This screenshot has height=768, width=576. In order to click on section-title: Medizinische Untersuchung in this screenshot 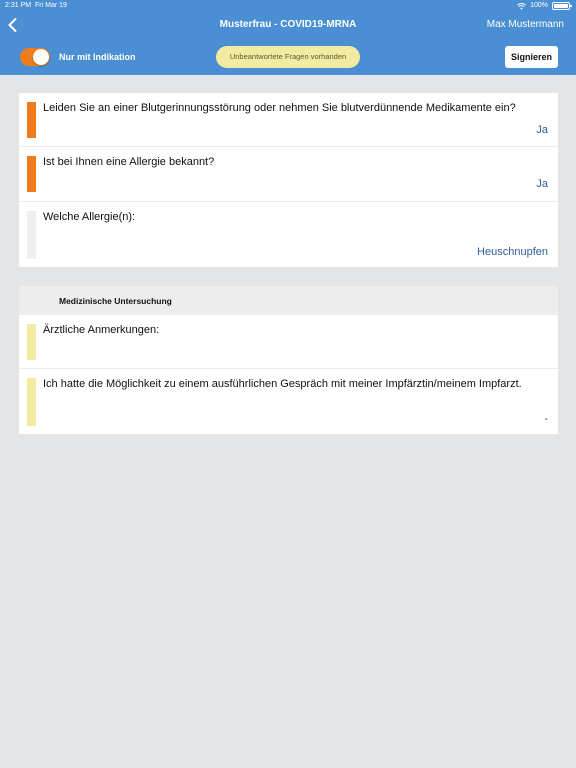, I will do `click(115, 301)`.